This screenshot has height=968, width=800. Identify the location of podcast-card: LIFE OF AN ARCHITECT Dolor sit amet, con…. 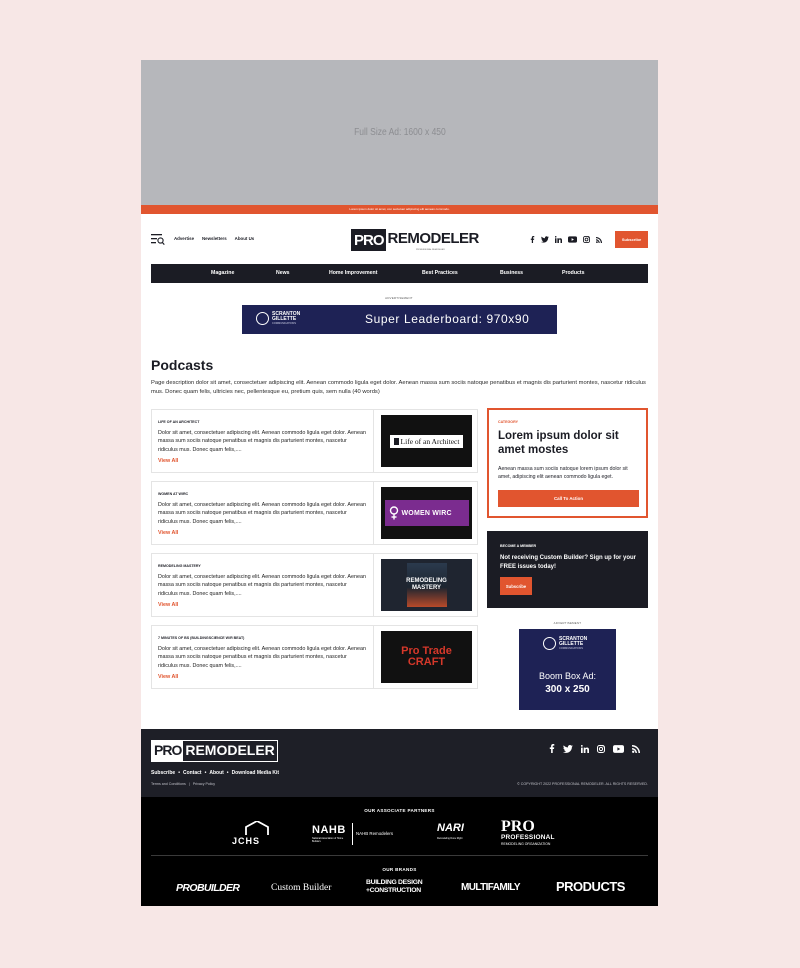
(314, 441).